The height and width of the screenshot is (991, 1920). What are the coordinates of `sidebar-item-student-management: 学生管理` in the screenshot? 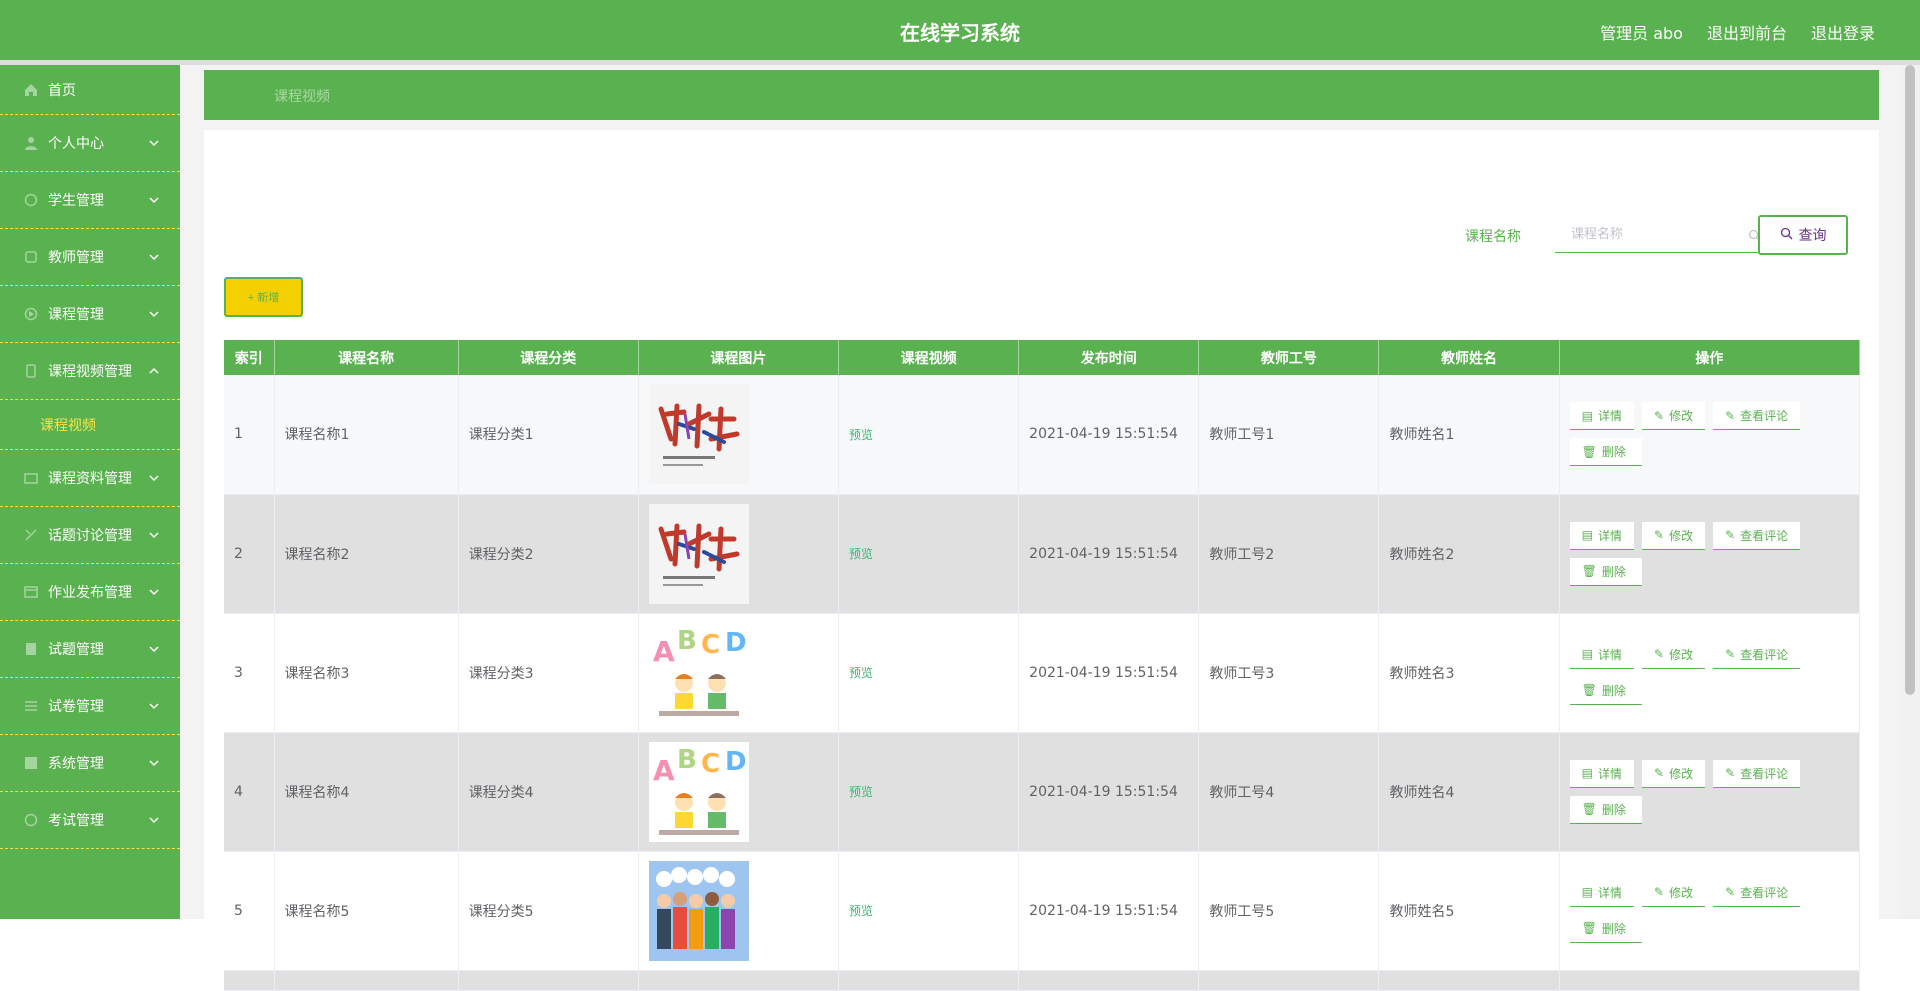 It's located at (90, 200).